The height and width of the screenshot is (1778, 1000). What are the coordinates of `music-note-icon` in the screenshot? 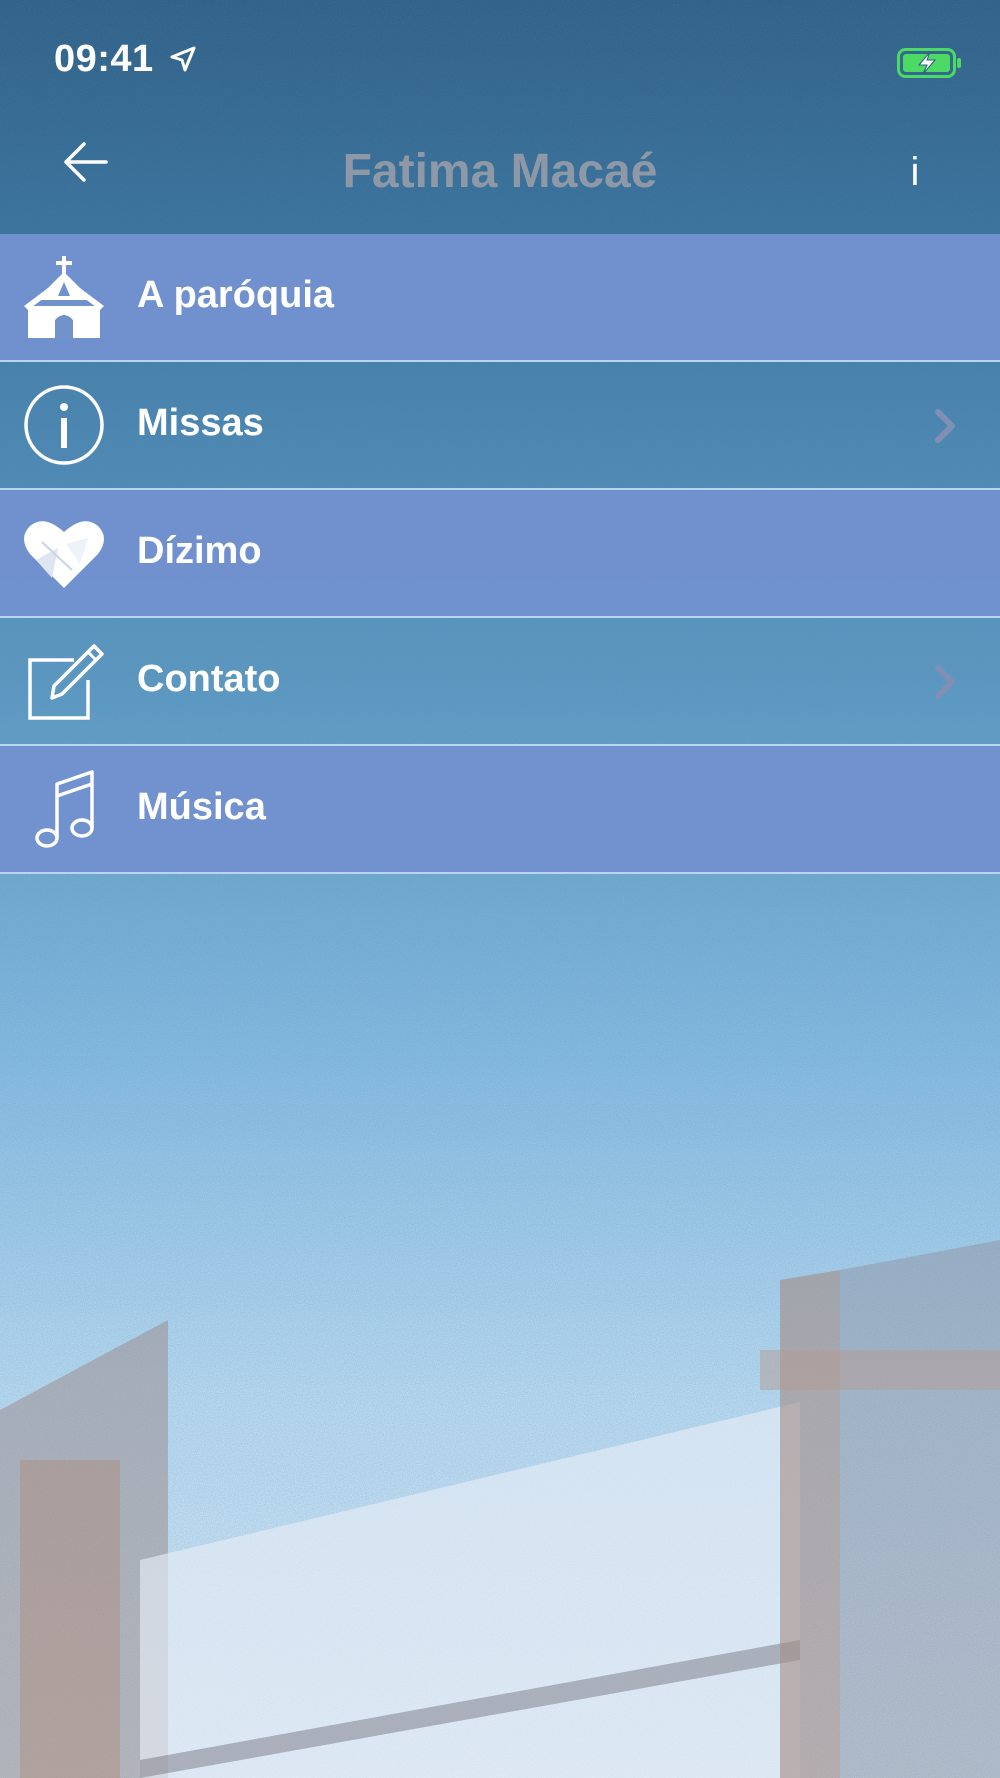 It's located at (64, 809).